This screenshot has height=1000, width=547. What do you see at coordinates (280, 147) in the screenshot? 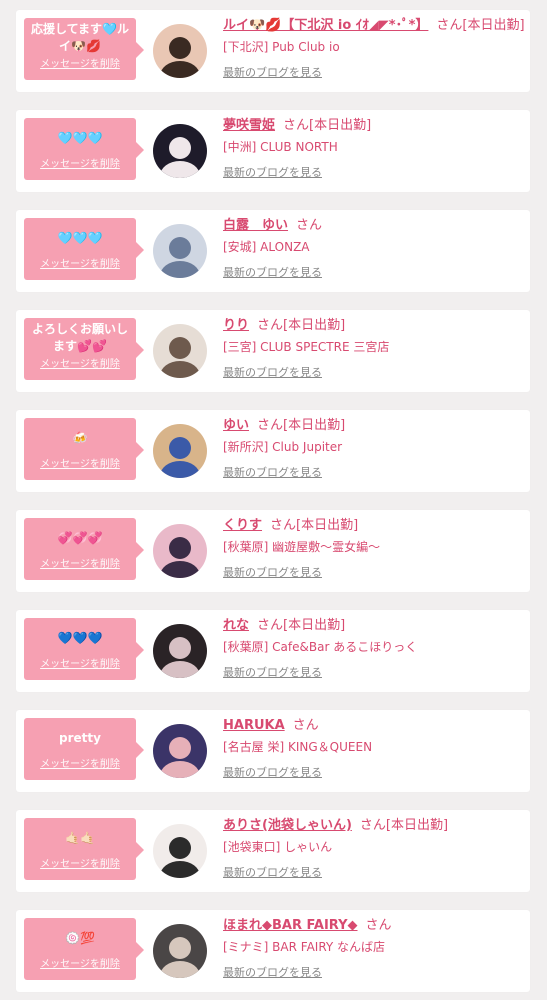
I see `store-name: [中洲] CLUB NORTH` at bounding box center [280, 147].